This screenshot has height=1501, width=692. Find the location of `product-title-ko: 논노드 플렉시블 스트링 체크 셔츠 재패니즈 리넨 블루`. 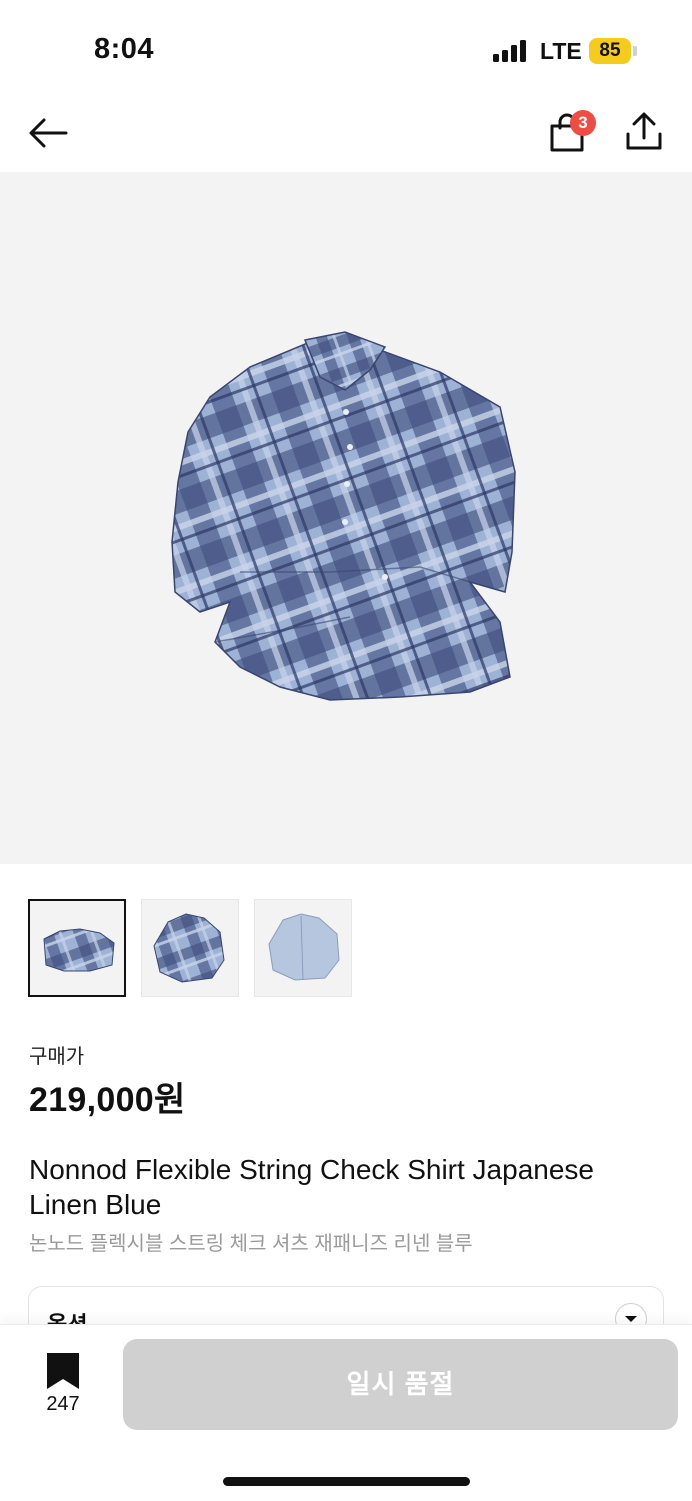

product-title-ko: 논노드 플렉시블 스트링 체크 셔츠 재패니즈 리넨 블루 is located at coordinates (251, 1244).